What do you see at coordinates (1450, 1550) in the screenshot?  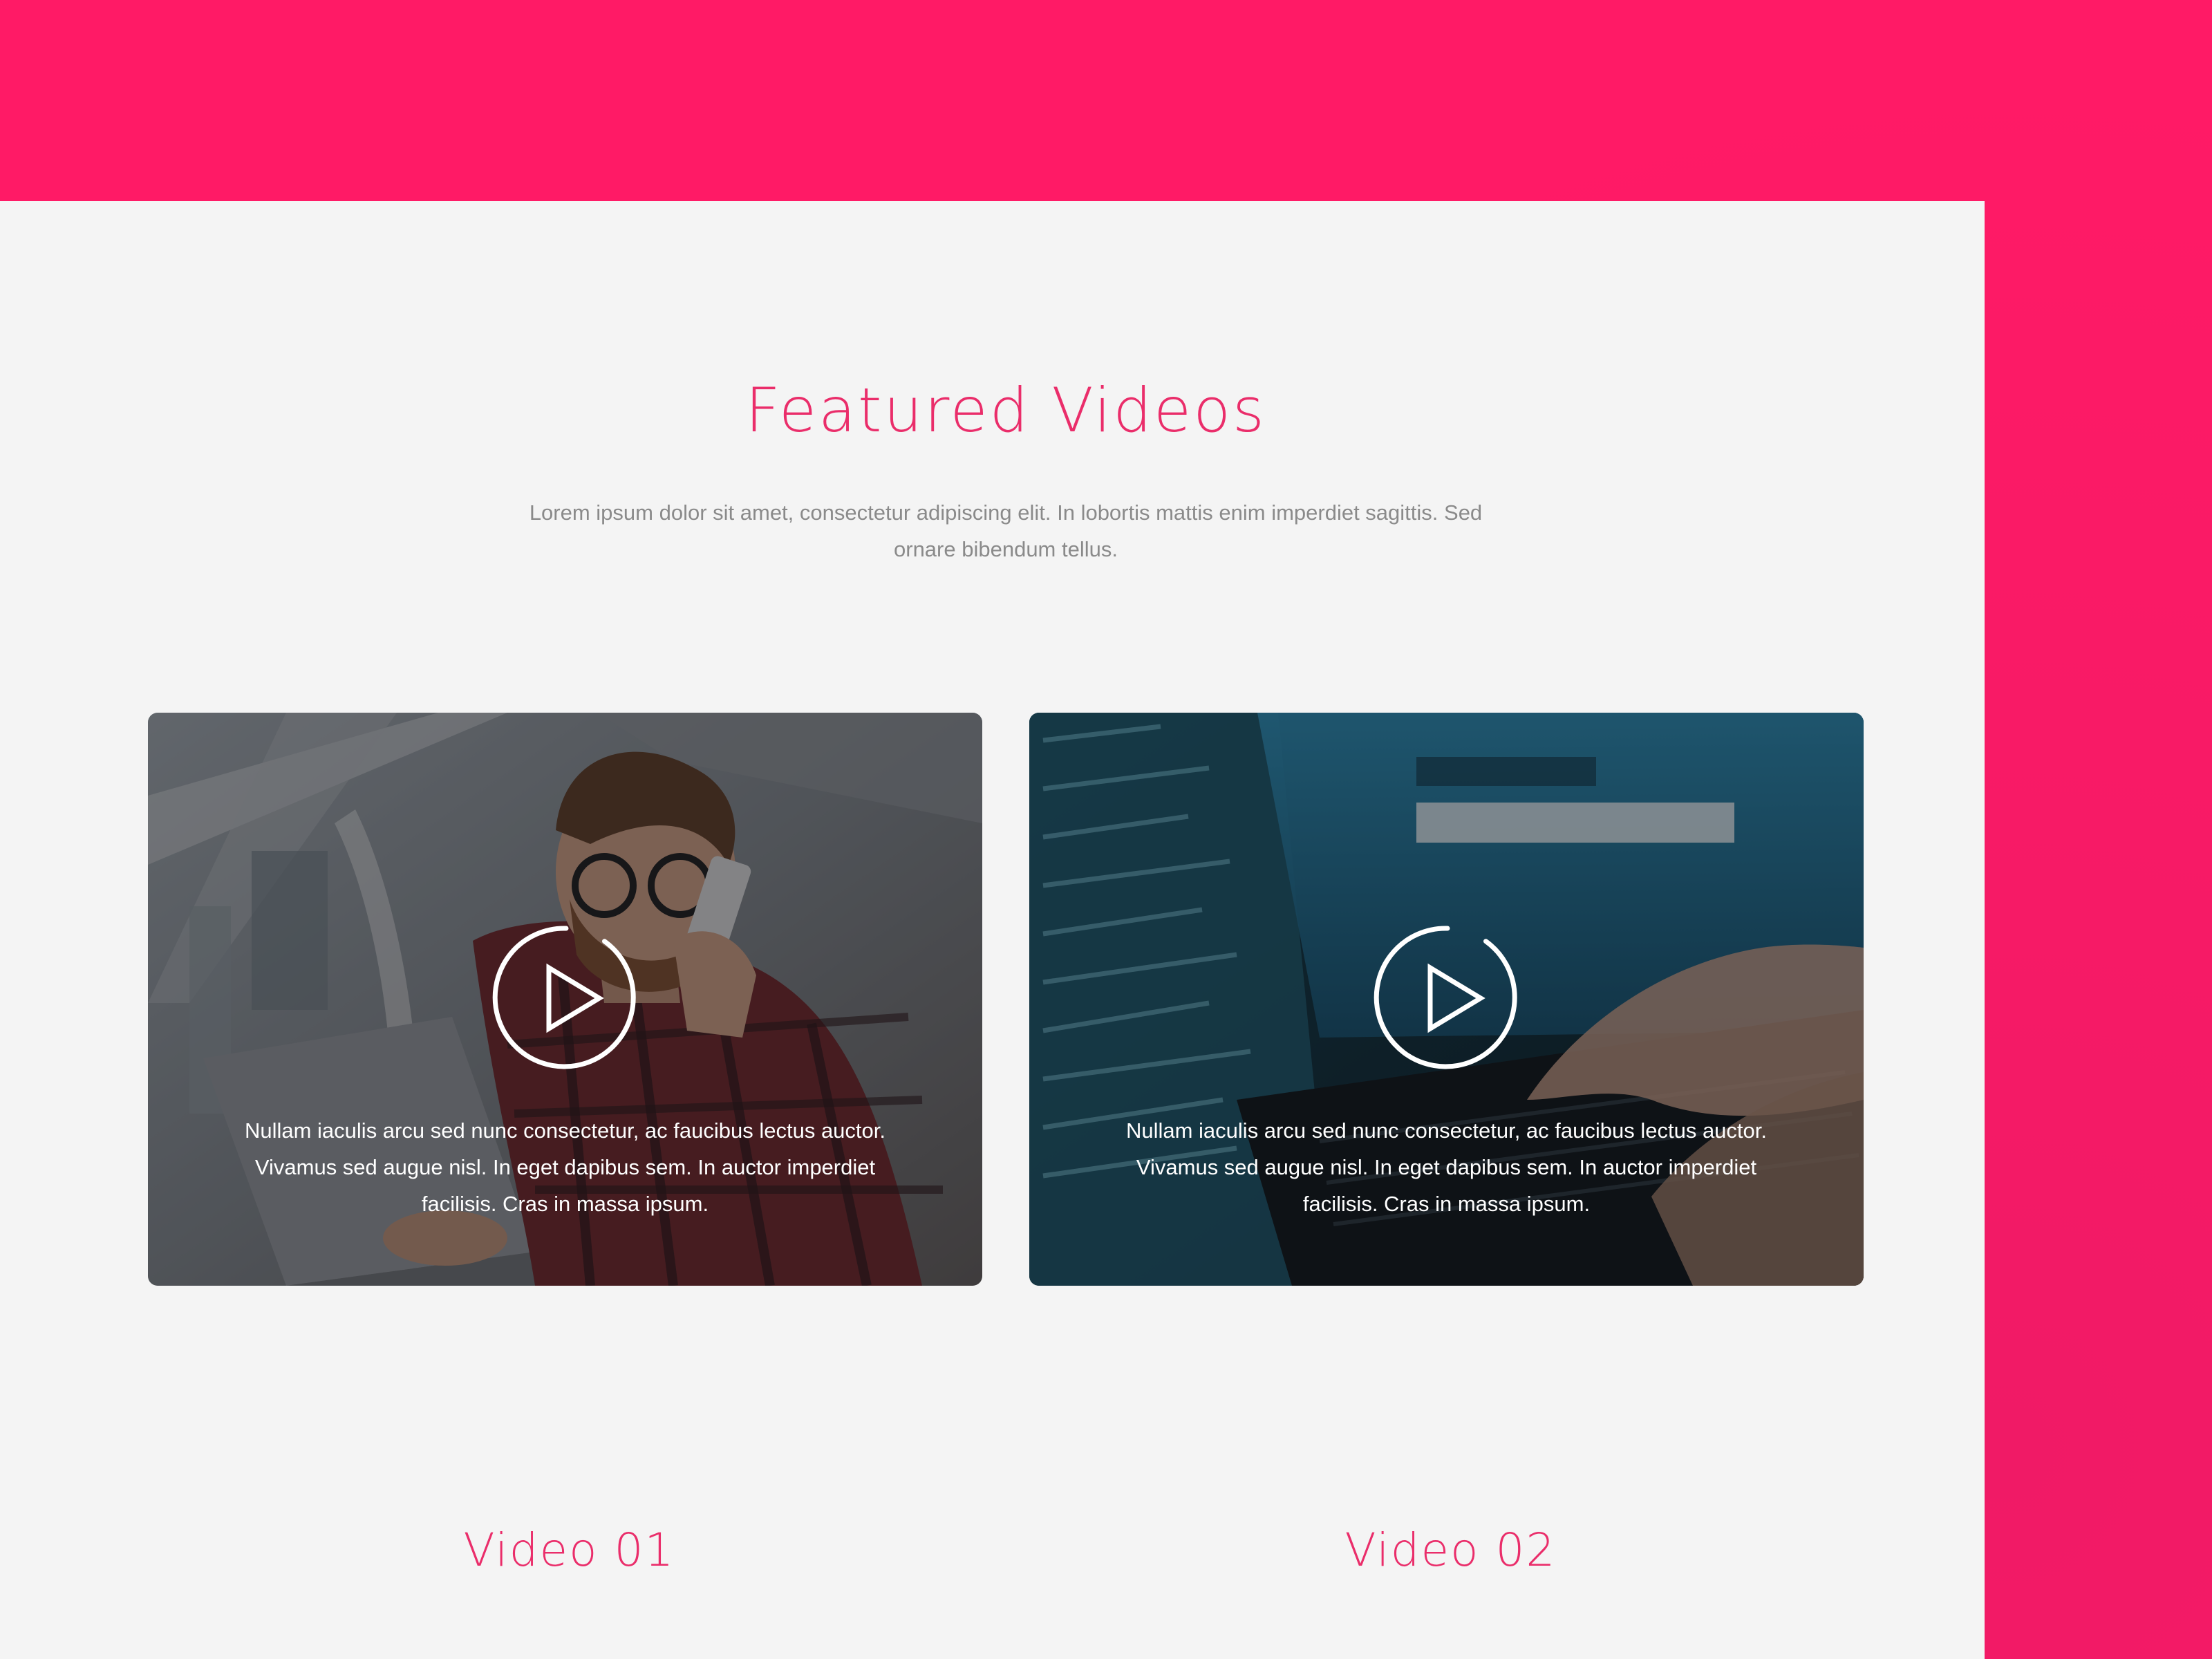 I see `video-title-2: Video 02` at bounding box center [1450, 1550].